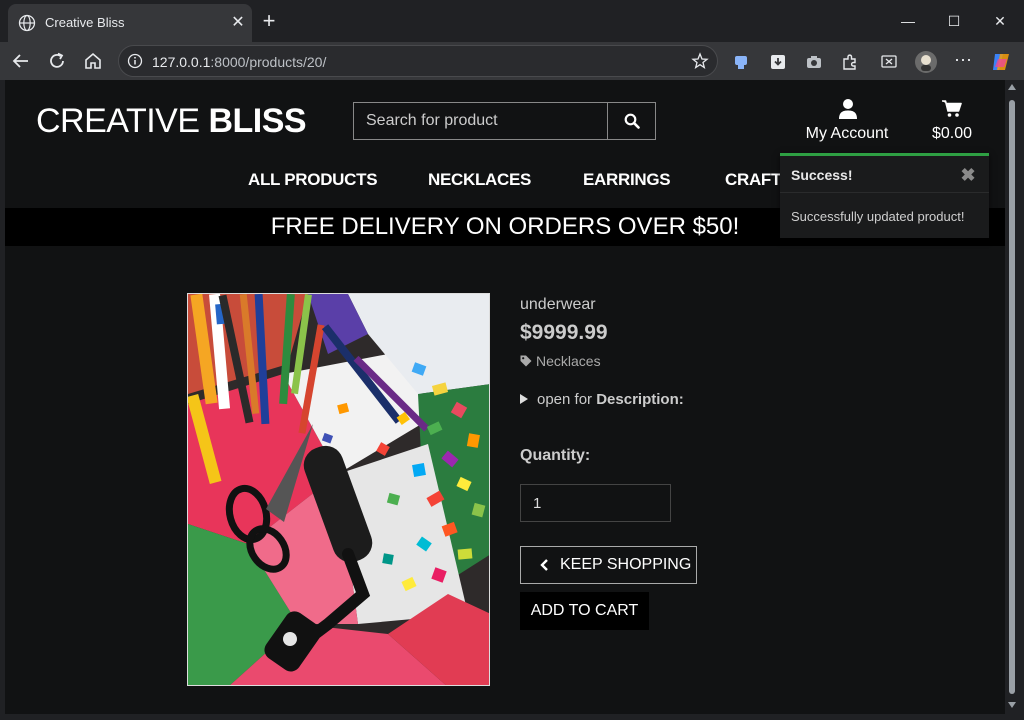 This screenshot has width=1024, height=720. What do you see at coordinates (602, 399) in the screenshot?
I see `description-toggle: open for Description:` at bounding box center [602, 399].